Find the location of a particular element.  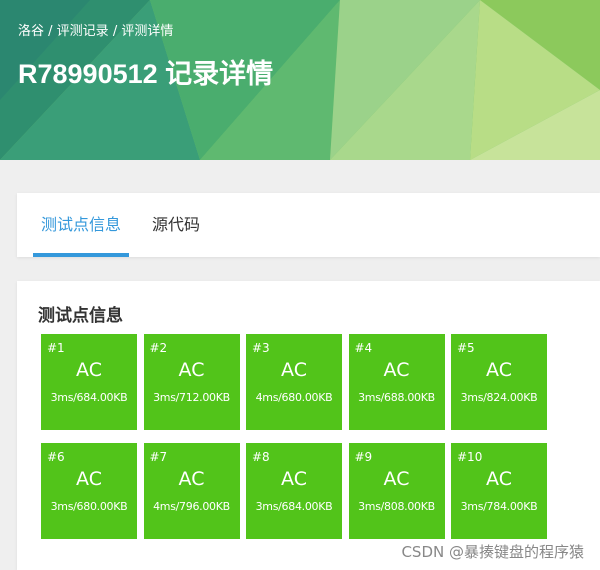

testcase-time-memory: 3ms/688.00KB is located at coordinates (396, 397).